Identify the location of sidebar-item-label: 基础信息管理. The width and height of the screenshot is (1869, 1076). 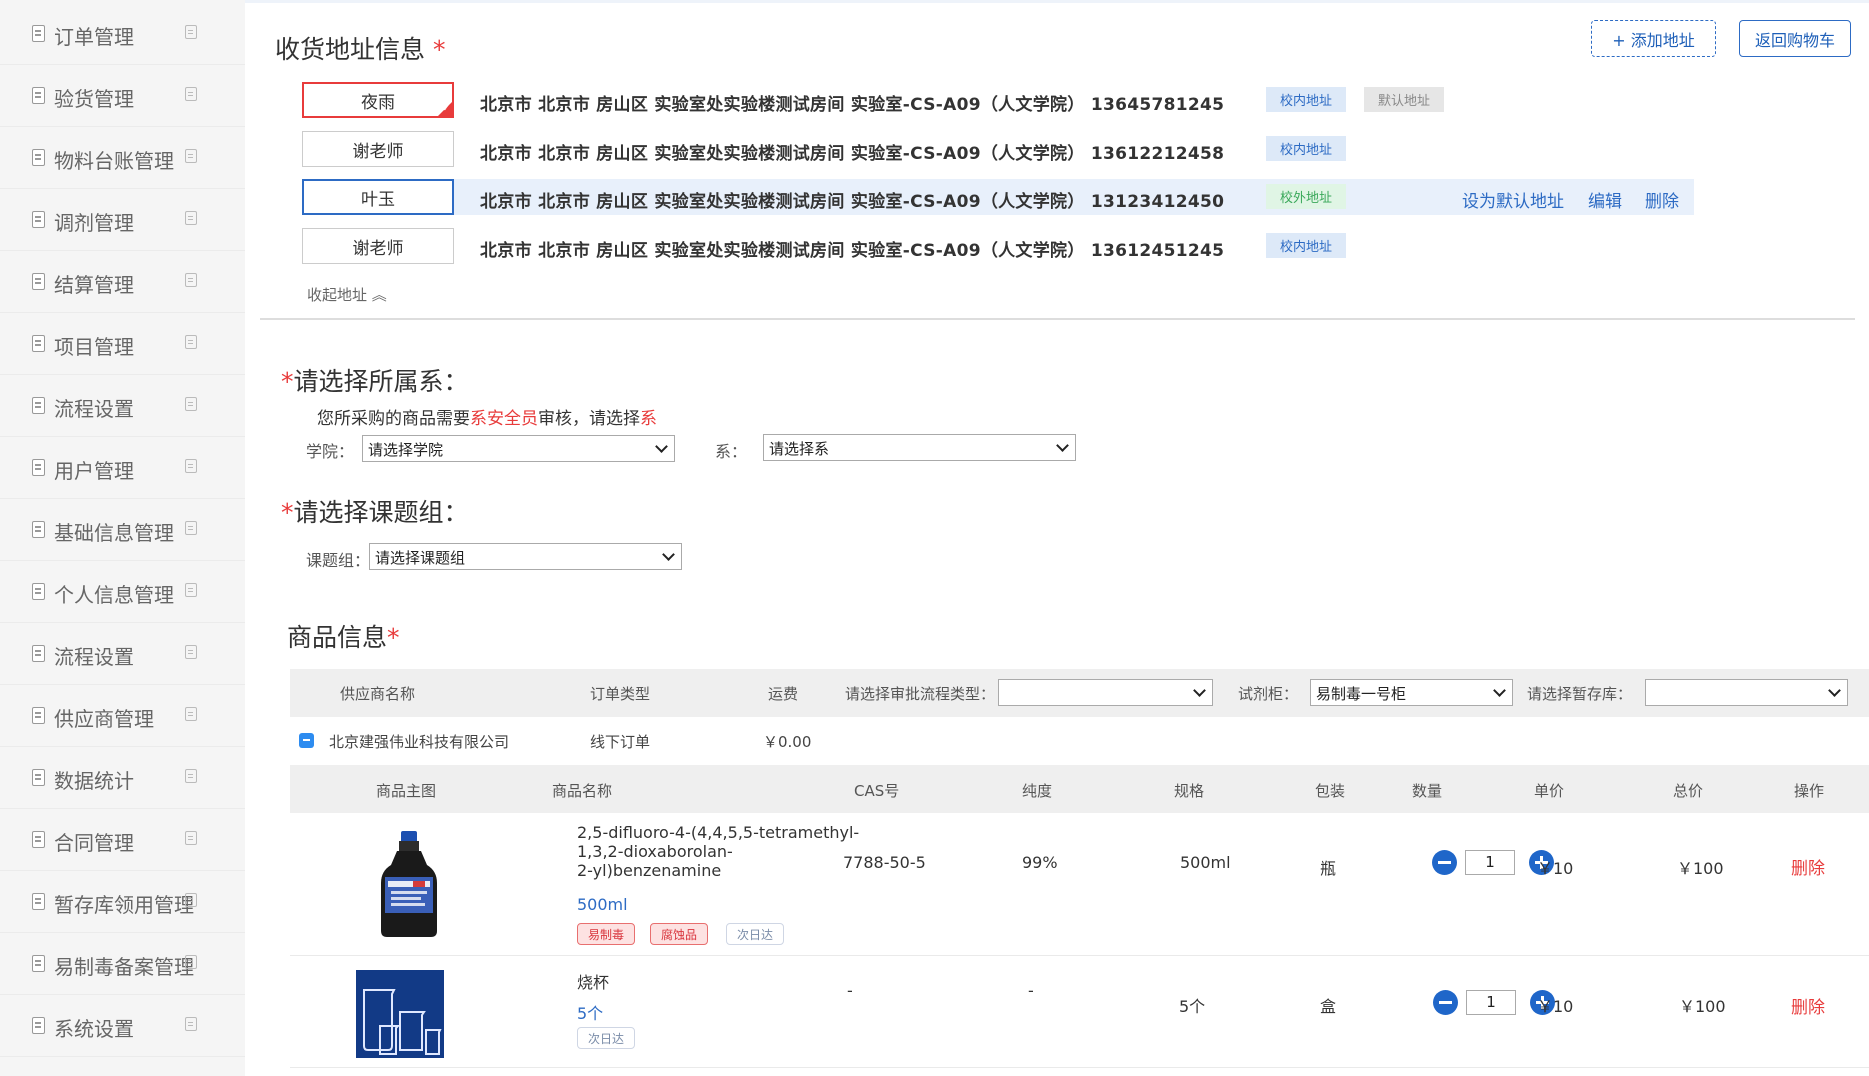
(114, 533).